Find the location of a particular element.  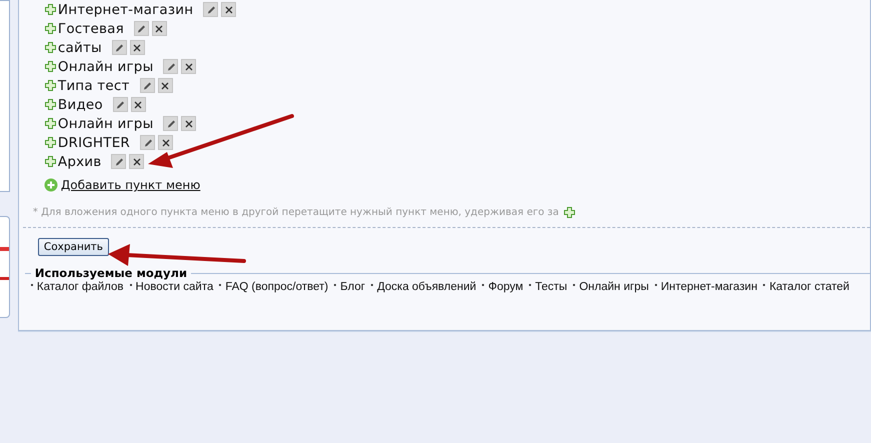

modules-title: Используемые модули is located at coordinates (111, 273).